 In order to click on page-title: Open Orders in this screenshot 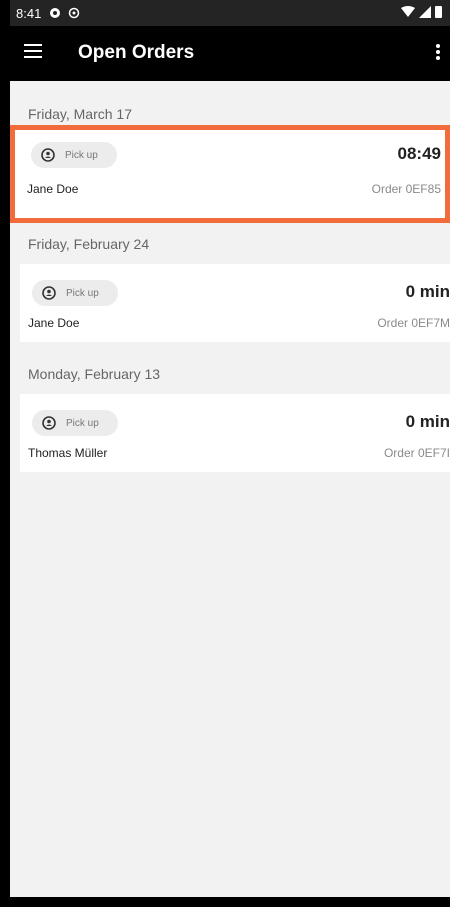, I will do `click(136, 52)`.